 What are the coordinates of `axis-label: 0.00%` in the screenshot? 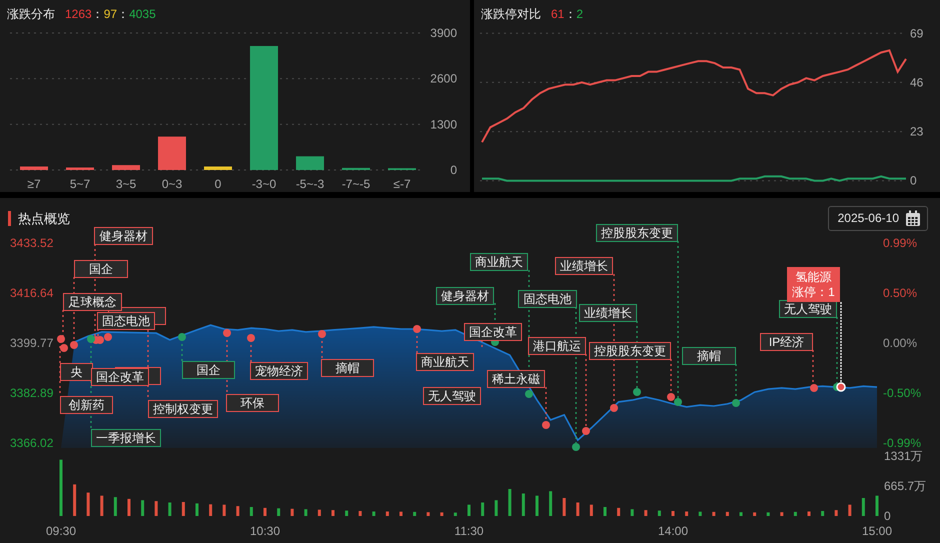 It's located at (900, 343).